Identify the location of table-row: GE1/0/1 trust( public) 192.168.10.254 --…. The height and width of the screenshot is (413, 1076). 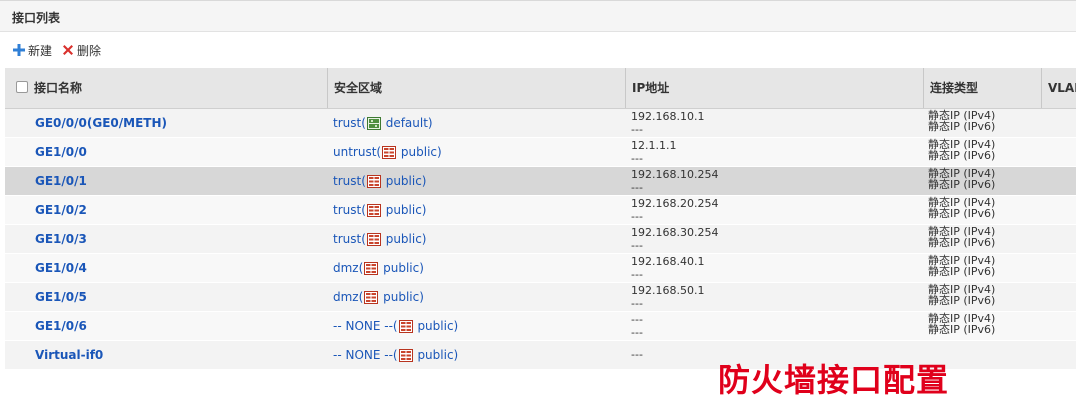
(540, 181).